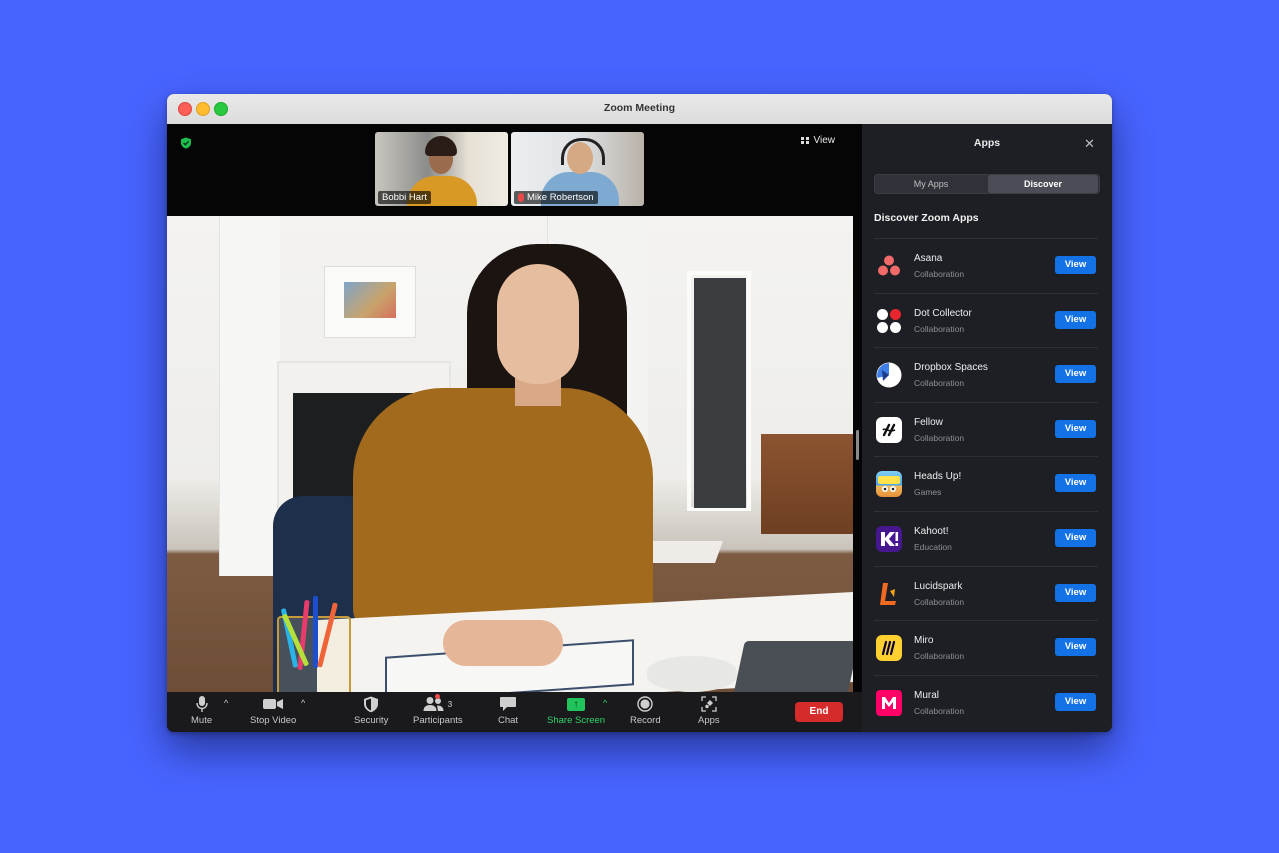 The width and height of the screenshot is (1279, 853). I want to click on tab-my-apps: My Apps, so click(931, 184).